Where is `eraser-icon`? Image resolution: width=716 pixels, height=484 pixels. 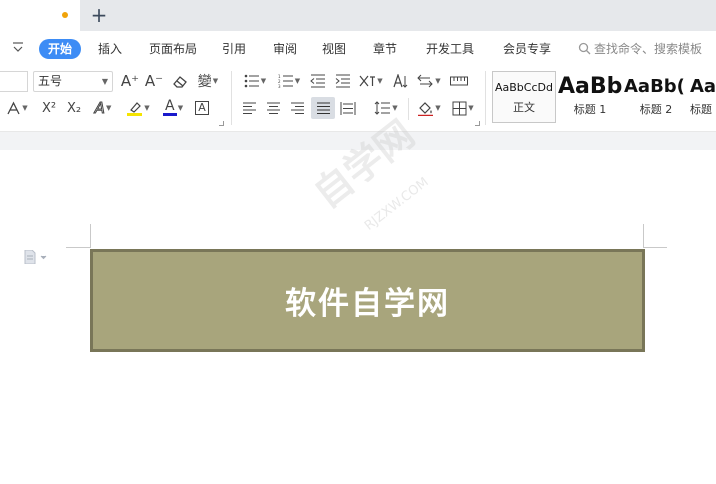
eraser-icon is located at coordinates (179, 81).